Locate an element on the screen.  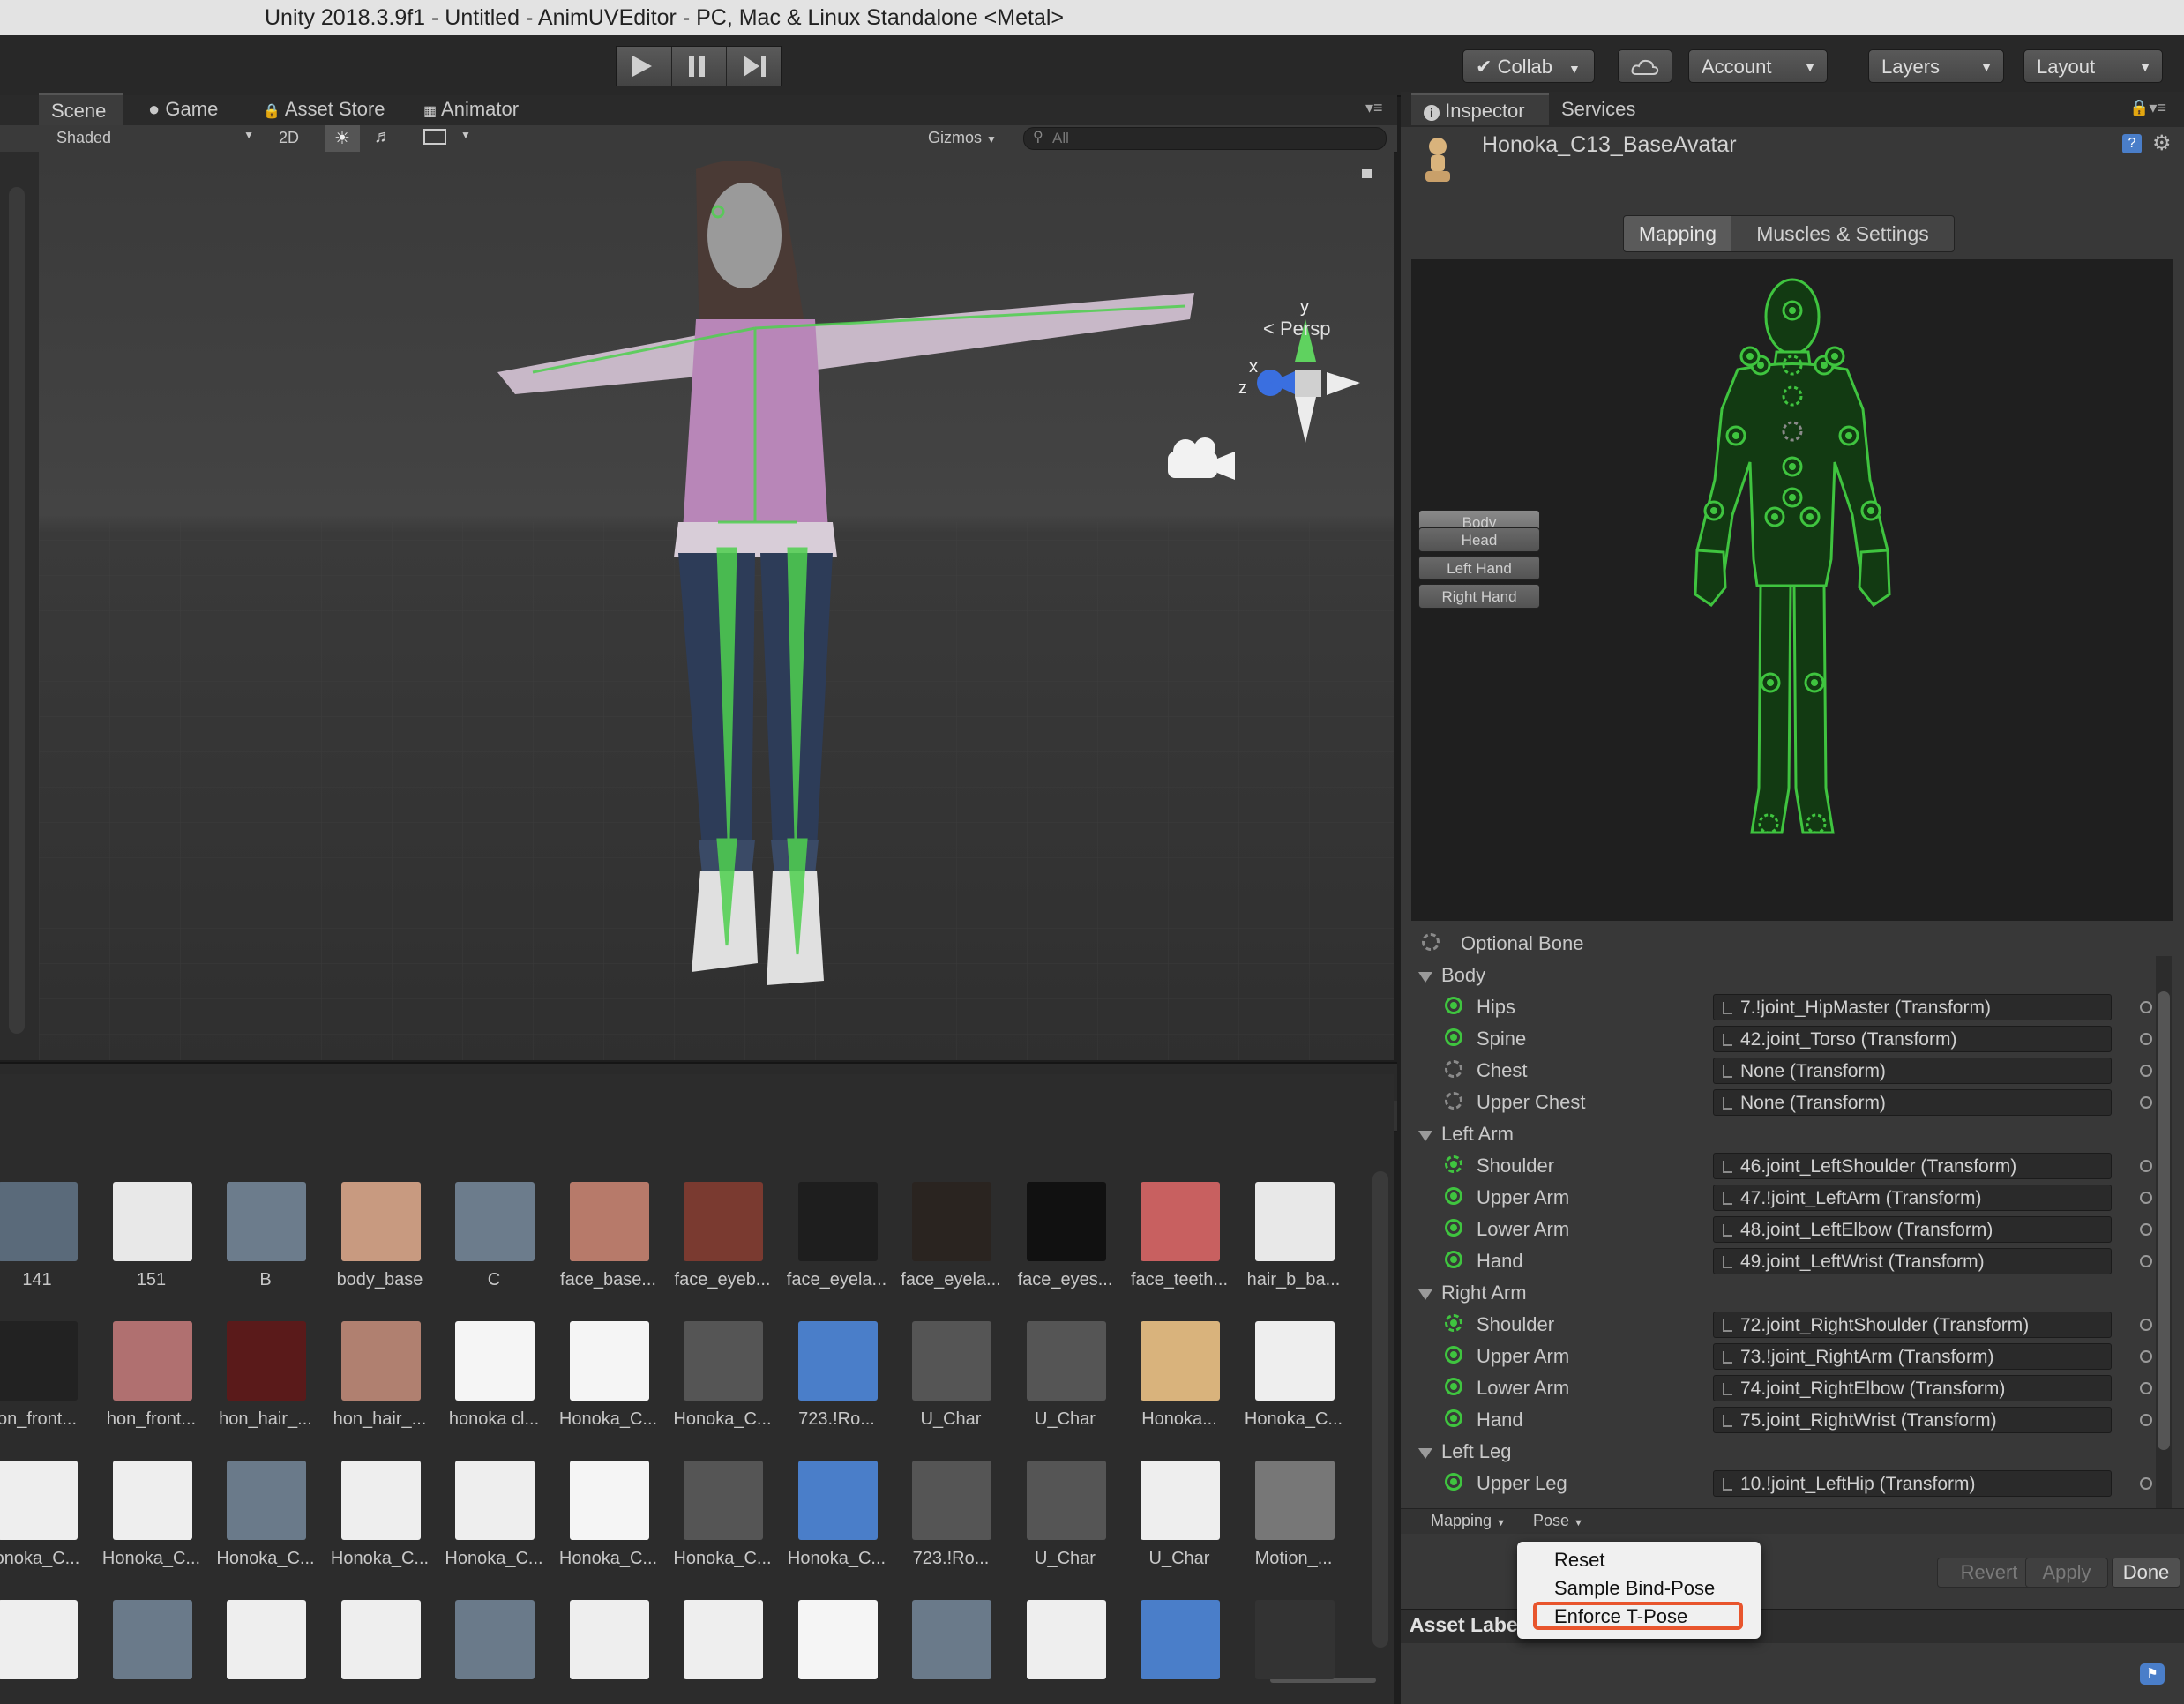
bone-transform-field: None (Transform) is located at coordinates (1912, 1071).